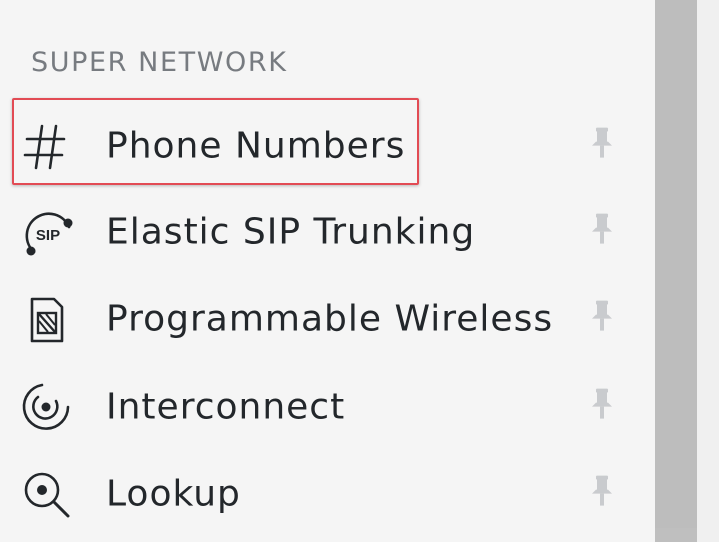 This screenshot has width=719, height=542. Describe the element at coordinates (226, 407) in the screenshot. I see `sidebar-item-label: Interconnect` at that location.